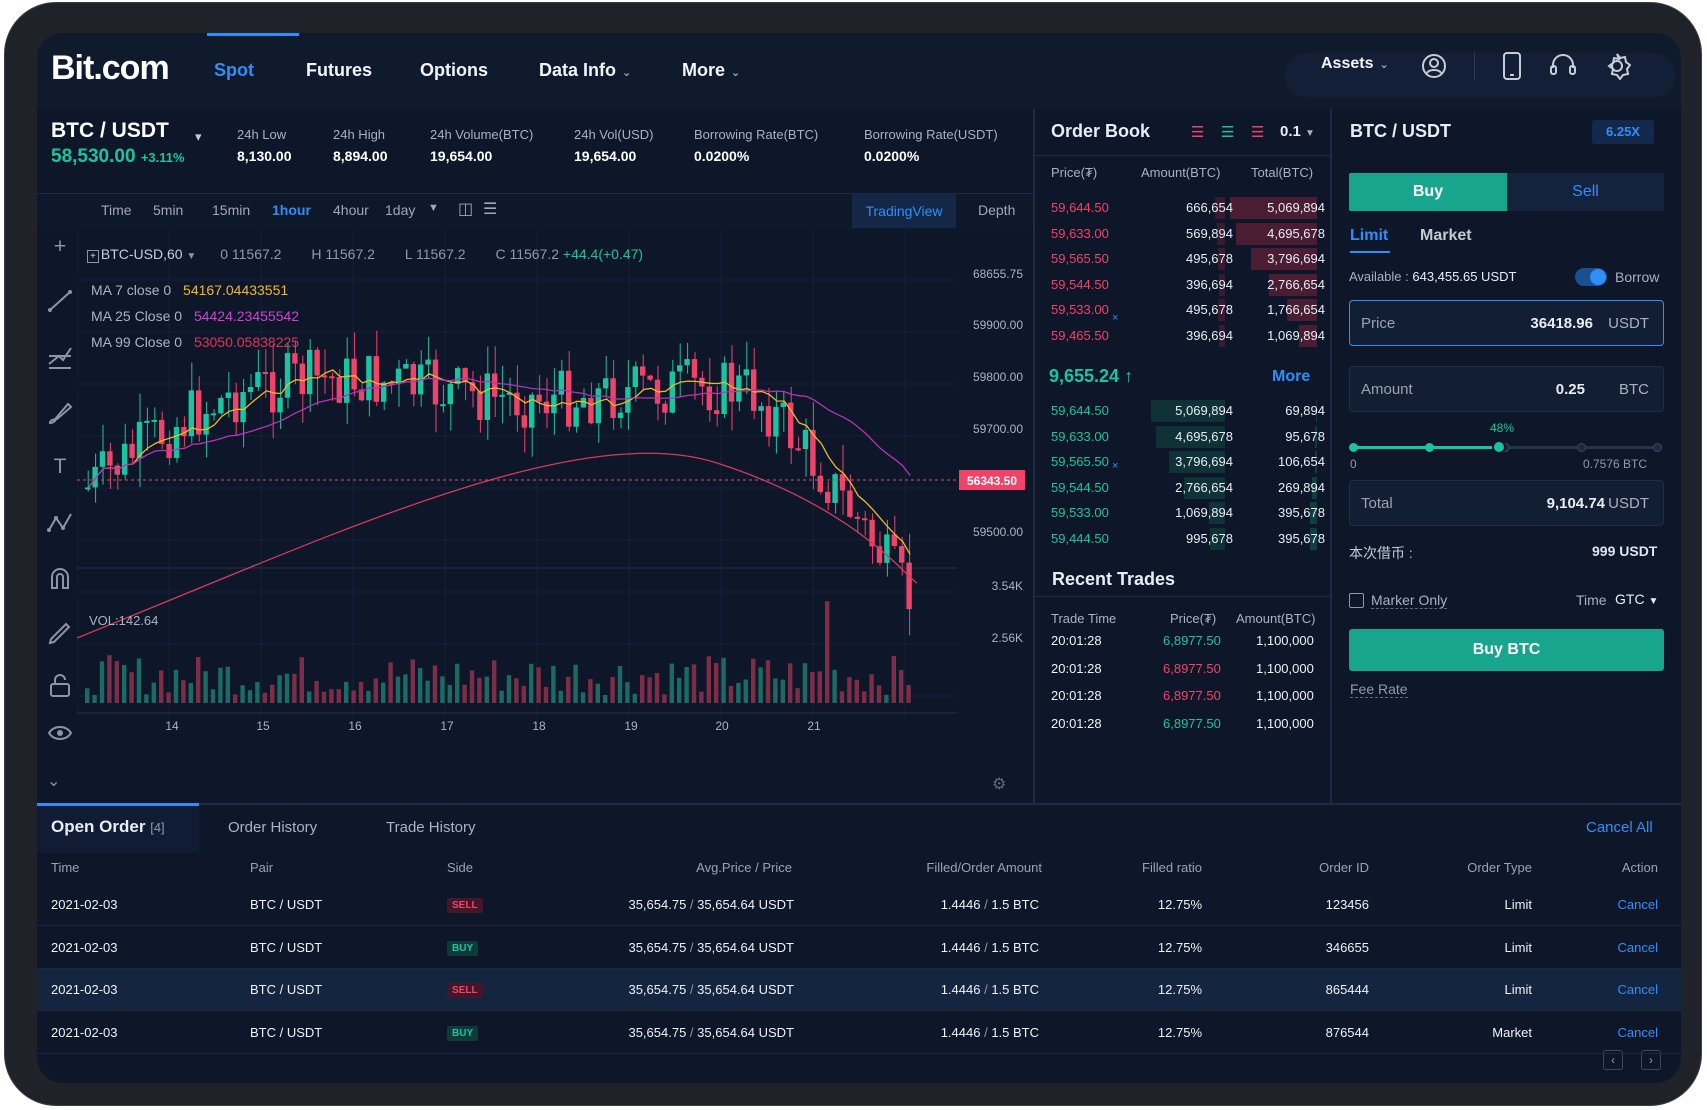 This screenshot has height=1110, width=1707. I want to click on nav-data-info: Data Info ⌄, so click(585, 70).